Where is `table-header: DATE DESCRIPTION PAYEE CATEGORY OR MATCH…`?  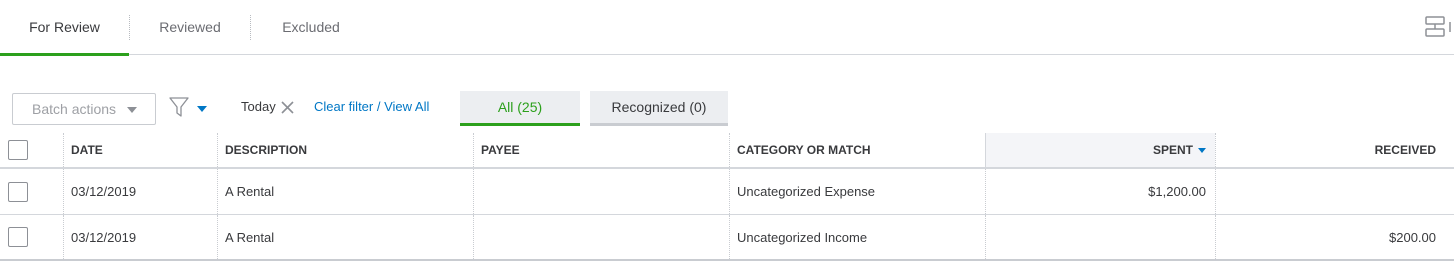
table-header: DATE DESCRIPTION PAYEE CATEGORY OR MATCH… is located at coordinates (727, 151).